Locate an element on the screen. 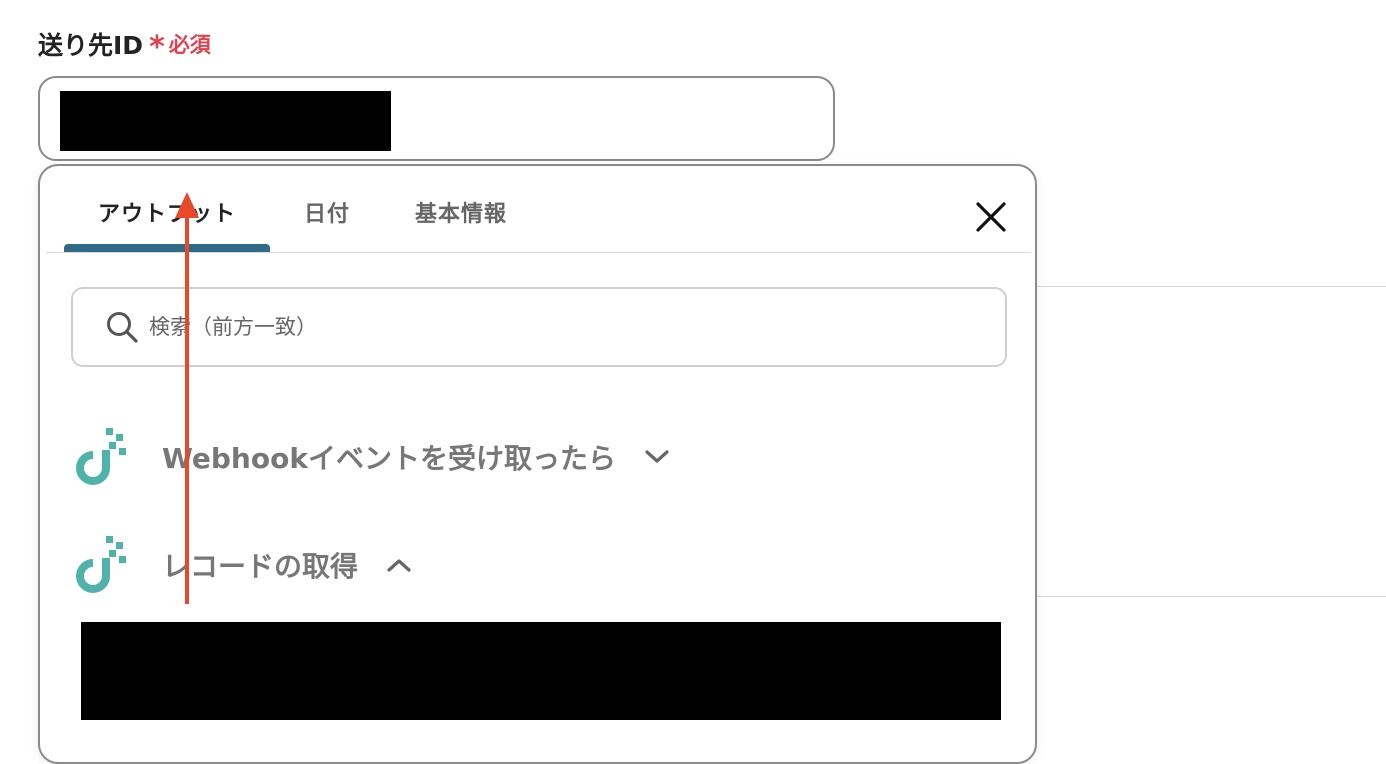 Image resolution: width=1386 pixels, height=764 pixels. close-icon is located at coordinates (991, 217).